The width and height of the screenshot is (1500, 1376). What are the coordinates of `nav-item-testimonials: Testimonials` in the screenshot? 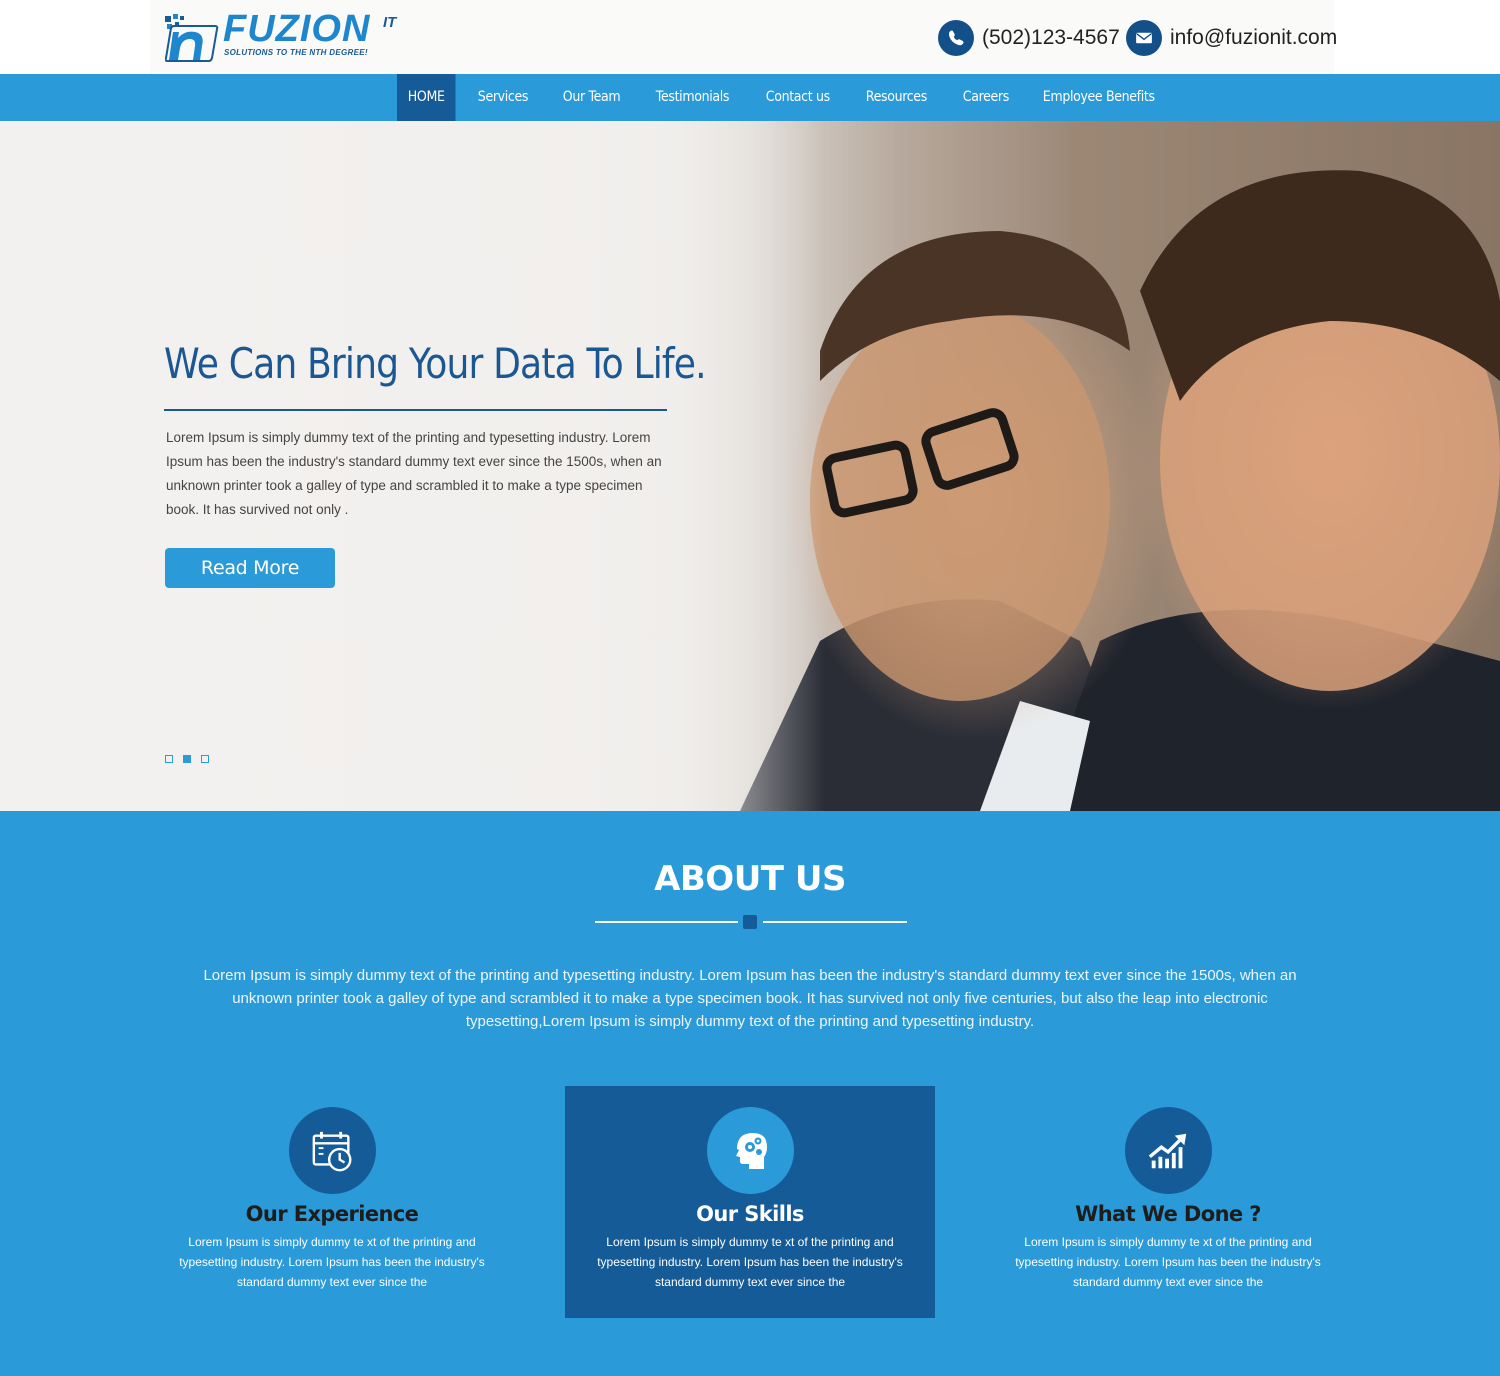 It's located at (692, 97).